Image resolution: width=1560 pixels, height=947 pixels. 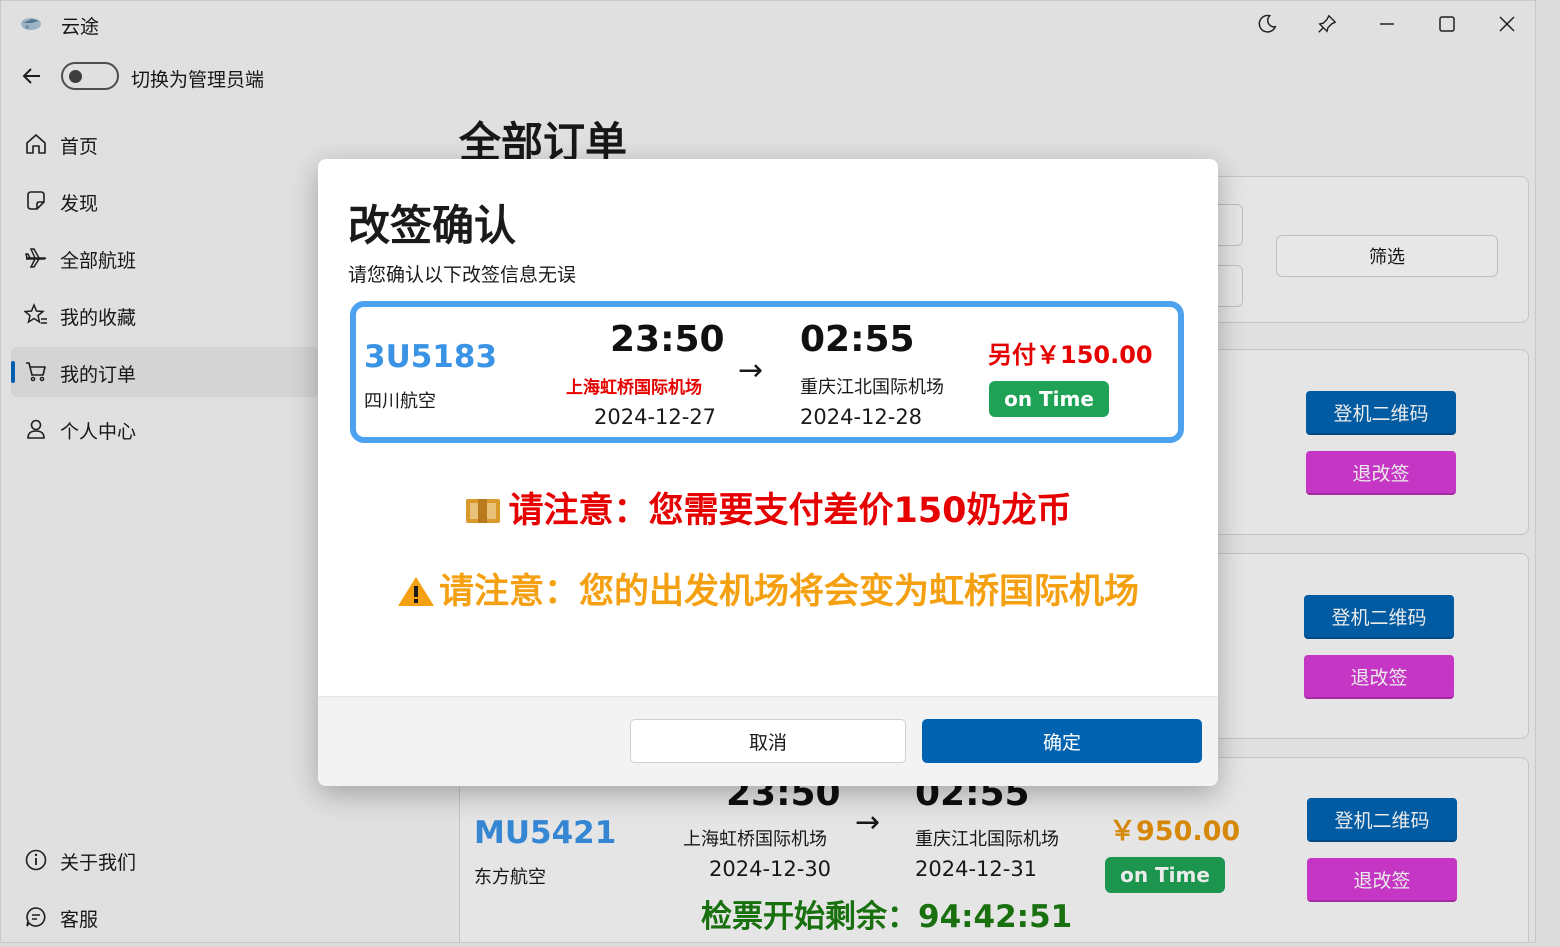 I want to click on payment-notice: 请注意：您需要支付差价150奶龙币, so click(x=768, y=507).